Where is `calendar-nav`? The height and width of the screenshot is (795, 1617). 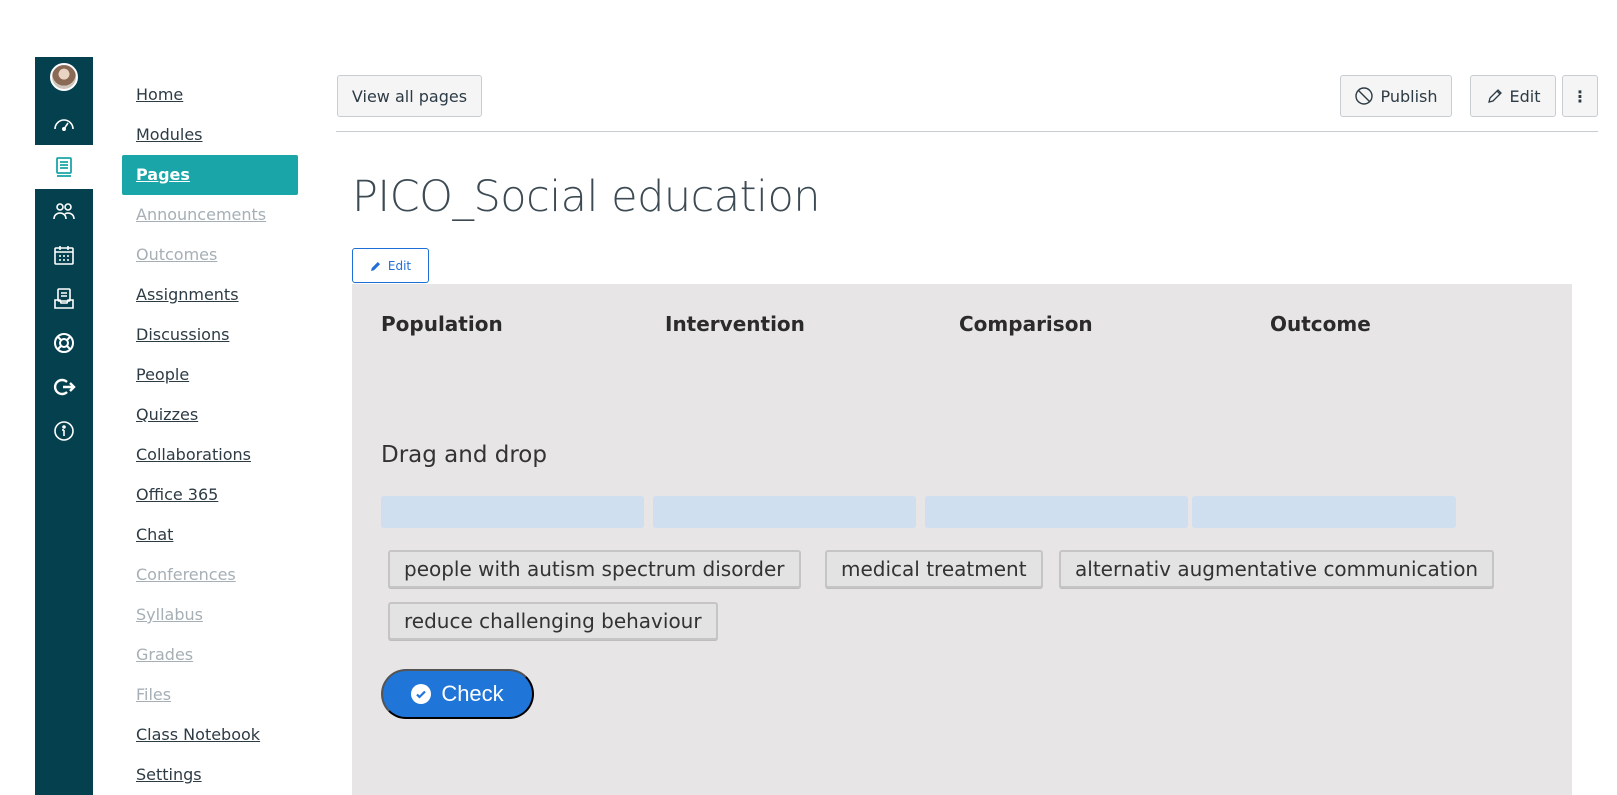 calendar-nav is located at coordinates (64, 255).